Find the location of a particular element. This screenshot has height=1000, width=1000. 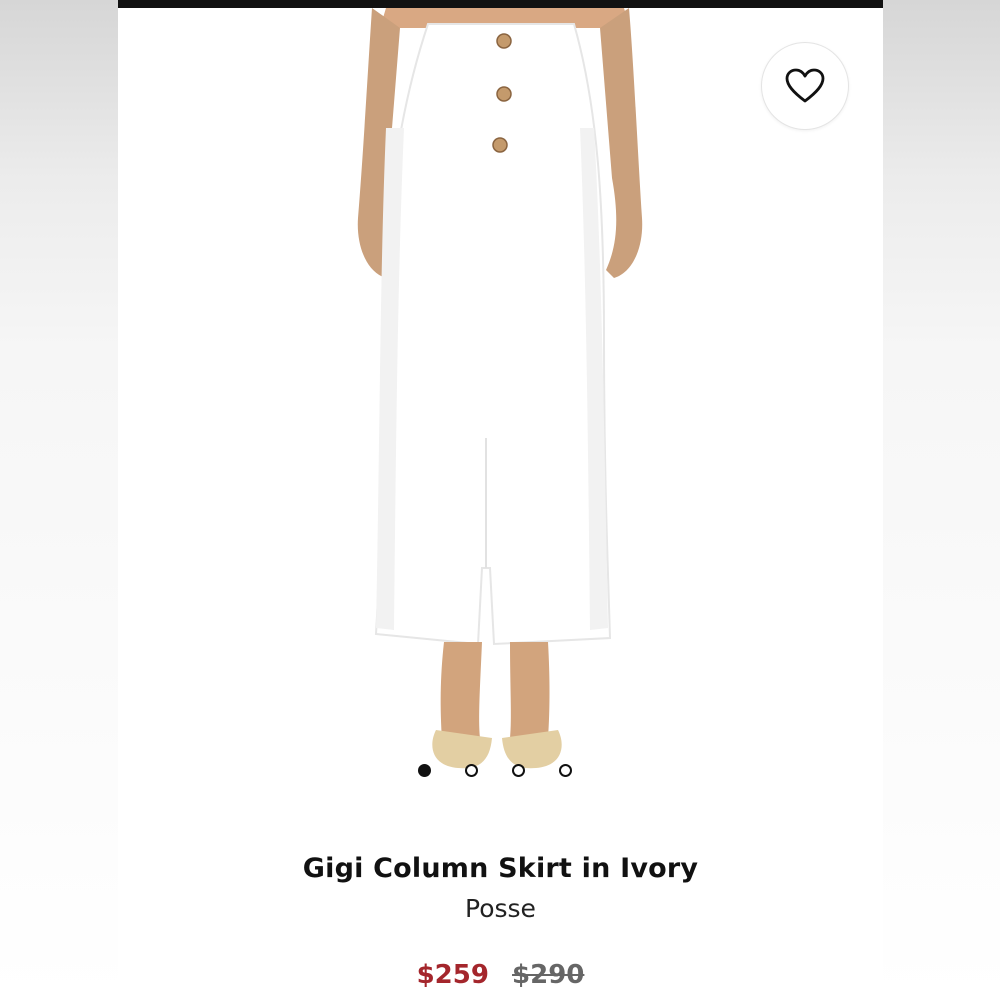

product-title: Gigi Column Skirt in Ivory is located at coordinates (500, 868).